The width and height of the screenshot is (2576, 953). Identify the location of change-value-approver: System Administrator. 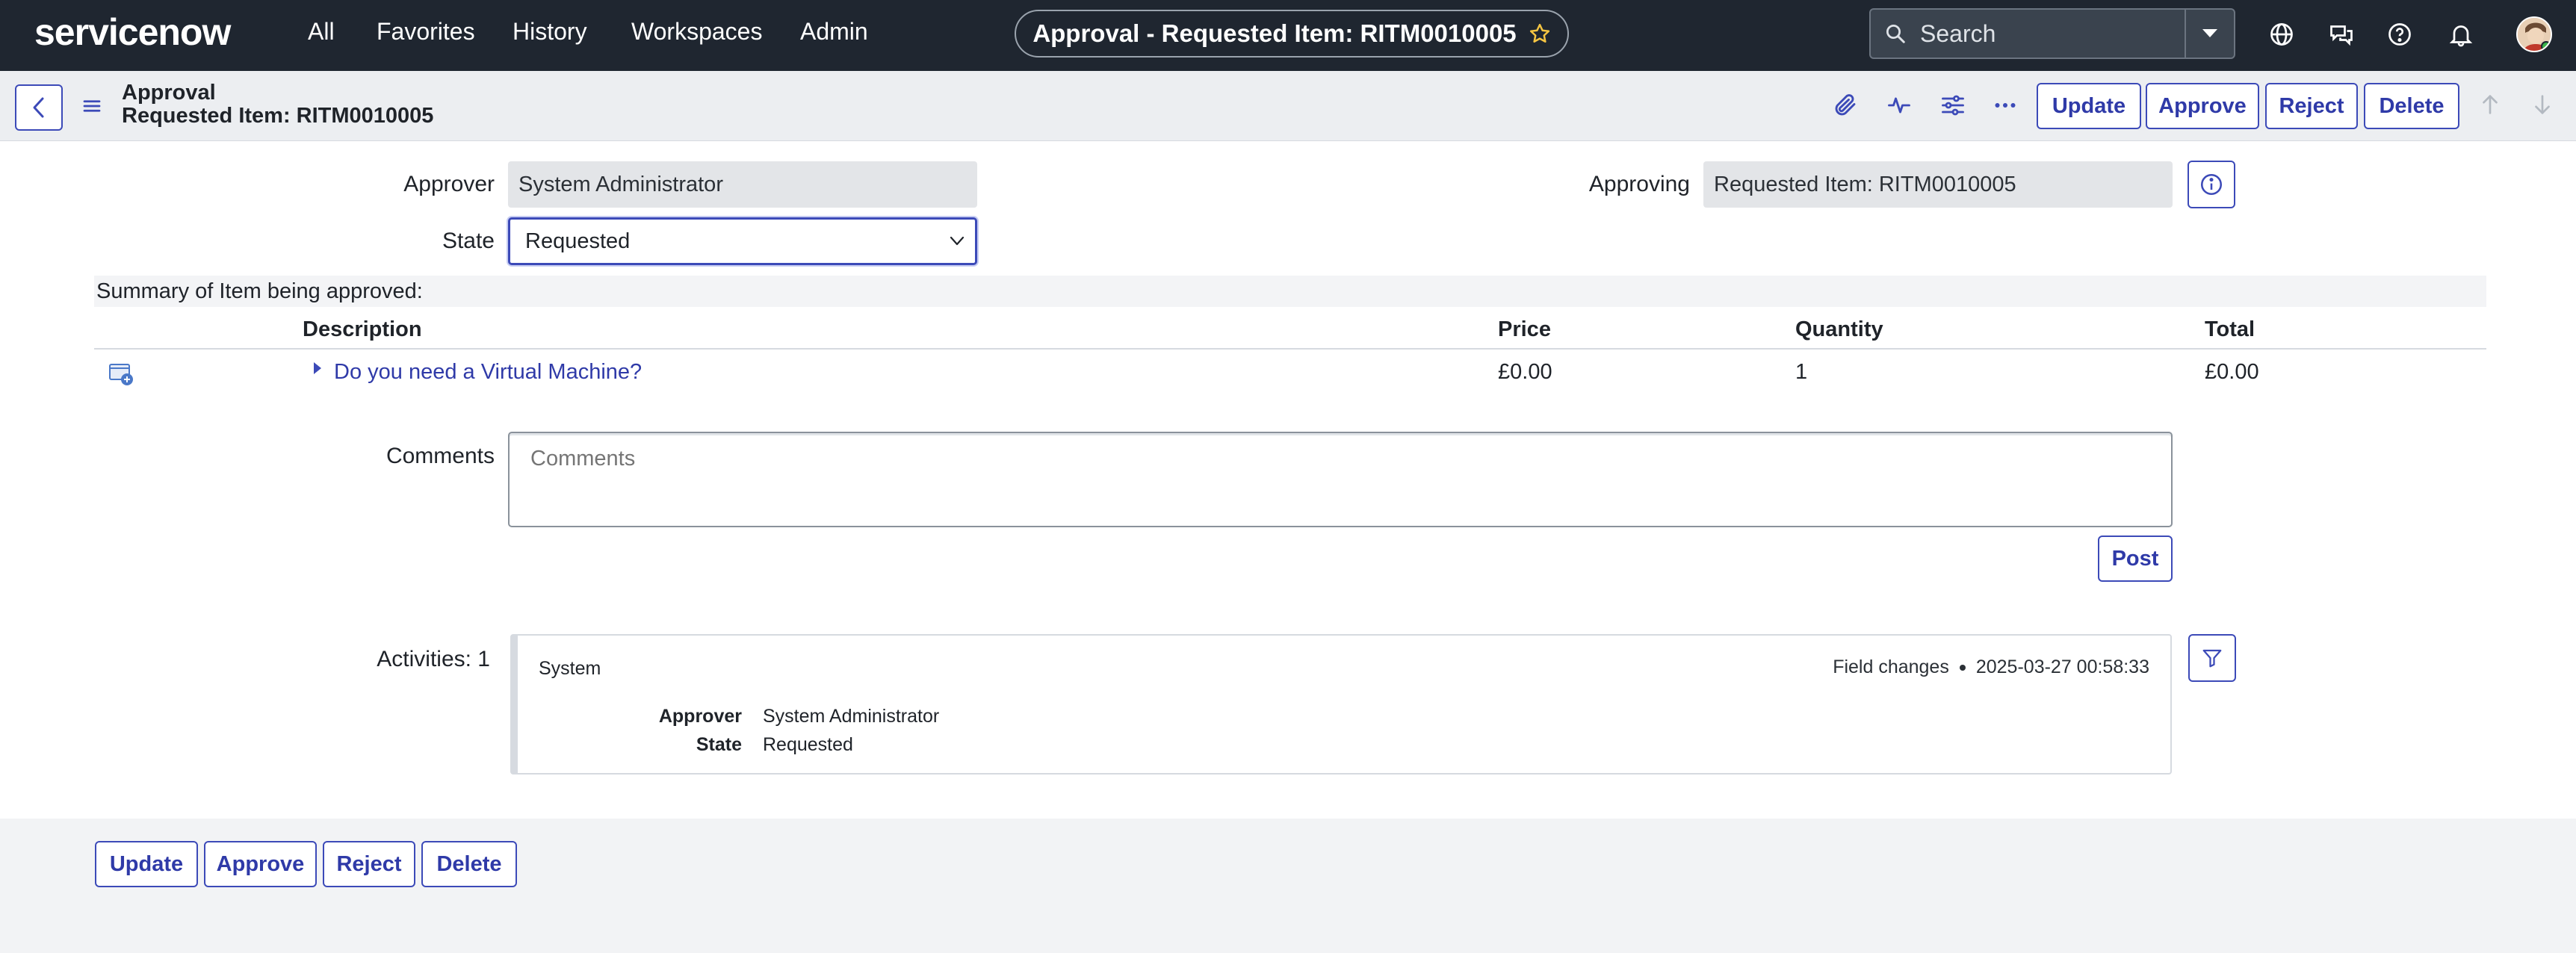
(851, 716).